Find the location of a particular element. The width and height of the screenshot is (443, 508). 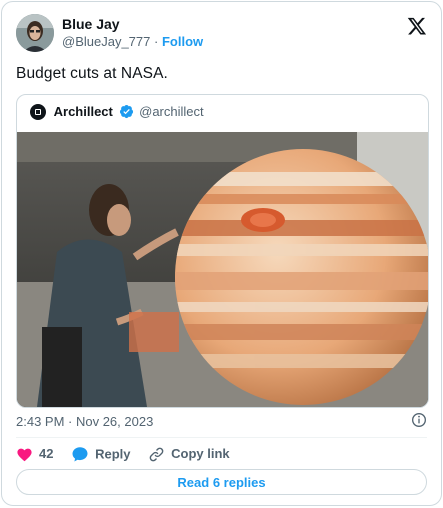

divider is located at coordinates (221, 437).